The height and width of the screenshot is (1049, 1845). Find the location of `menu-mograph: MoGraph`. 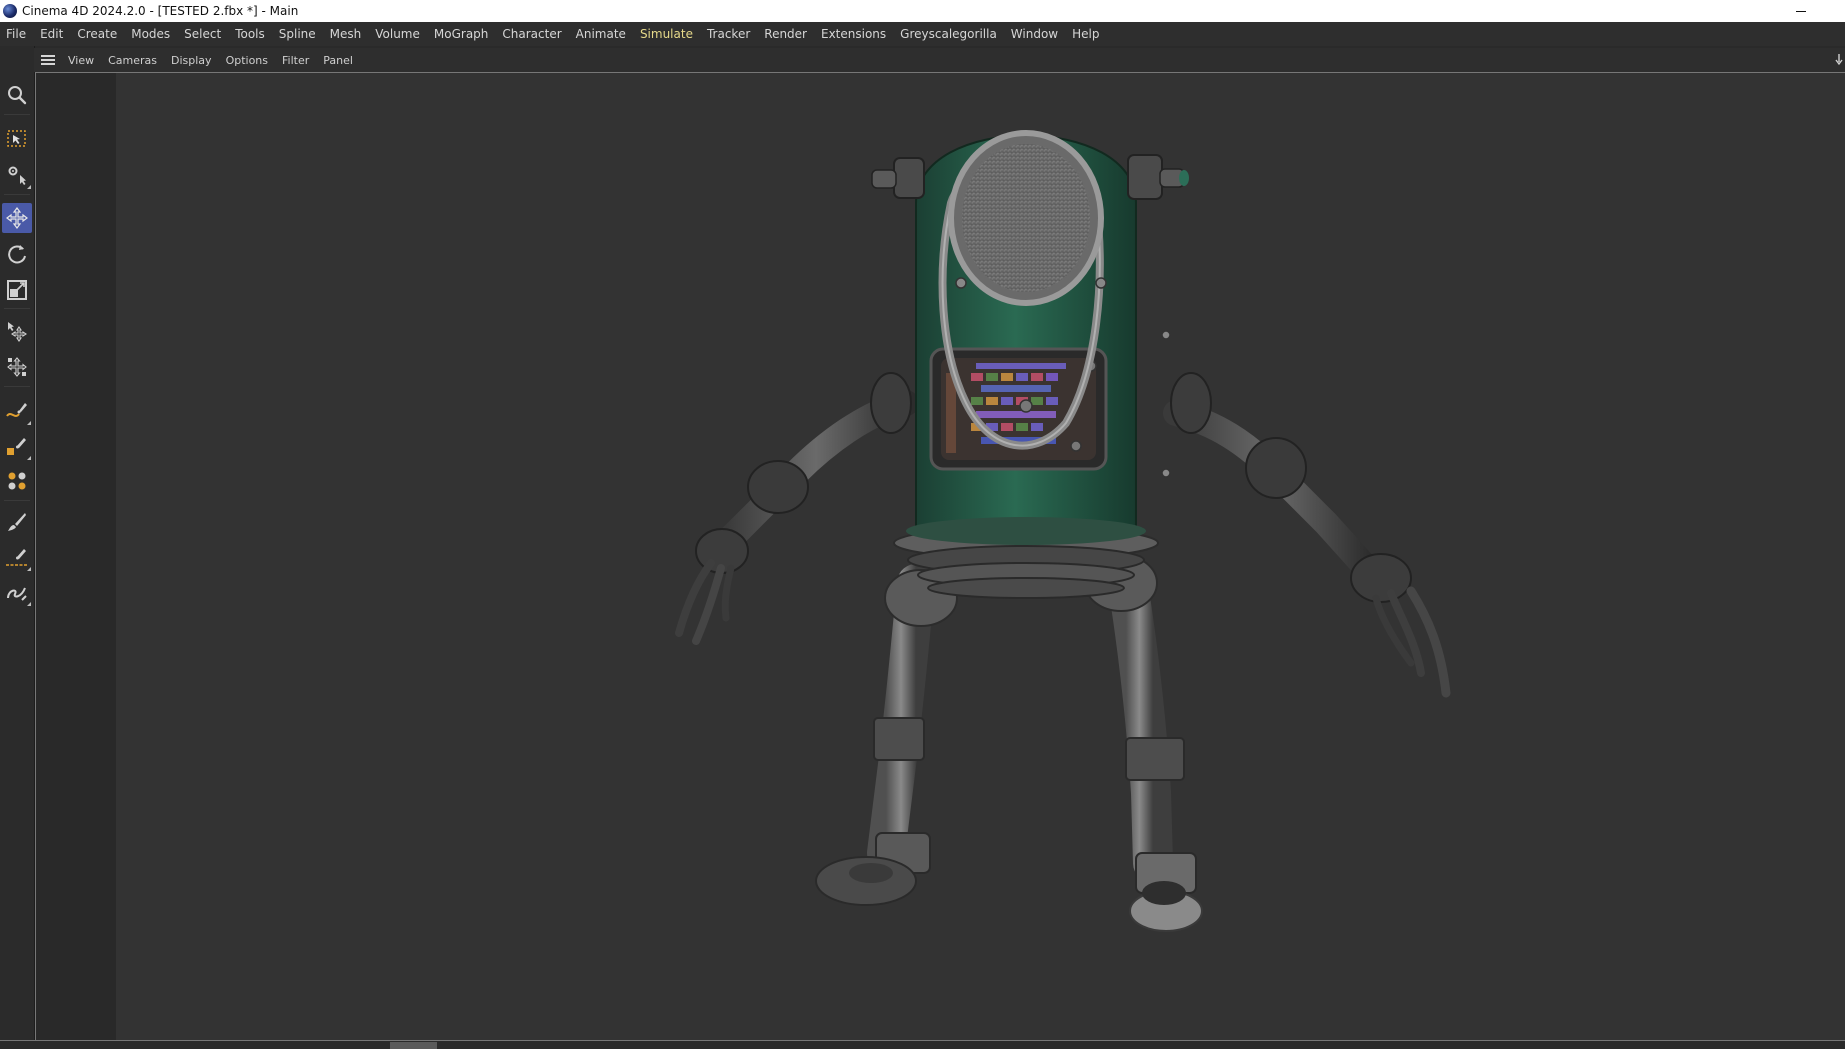

menu-mograph: MoGraph is located at coordinates (461, 34).